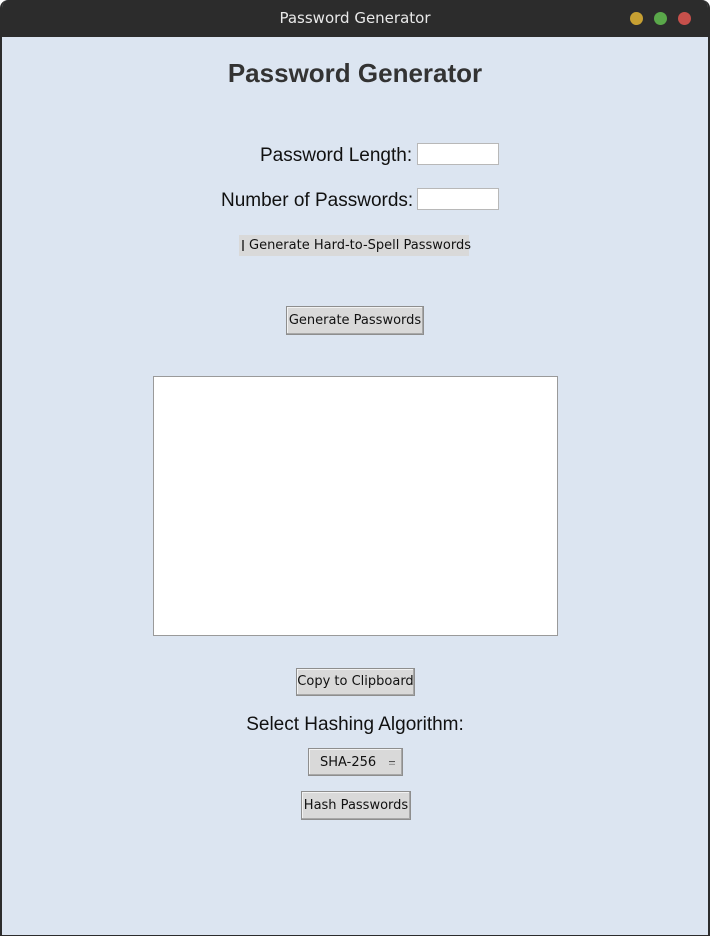 This screenshot has width=710, height=936. What do you see at coordinates (458, 154) in the screenshot?
I see `password-length-input` at bounding box center [458, 154].